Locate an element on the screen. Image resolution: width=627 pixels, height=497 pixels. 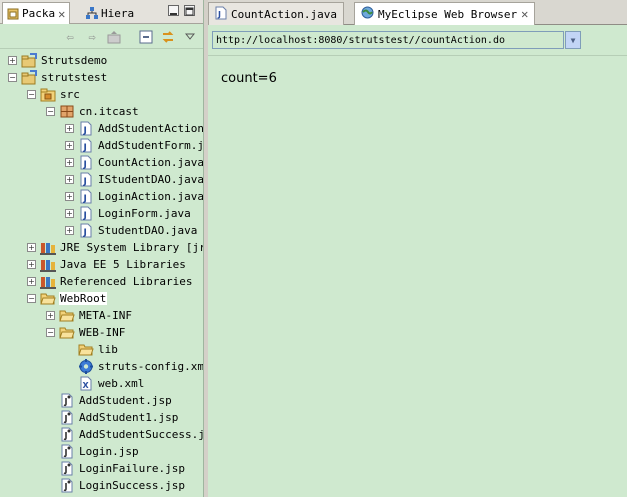
svg-text: X is located at coordinates (86, 385).